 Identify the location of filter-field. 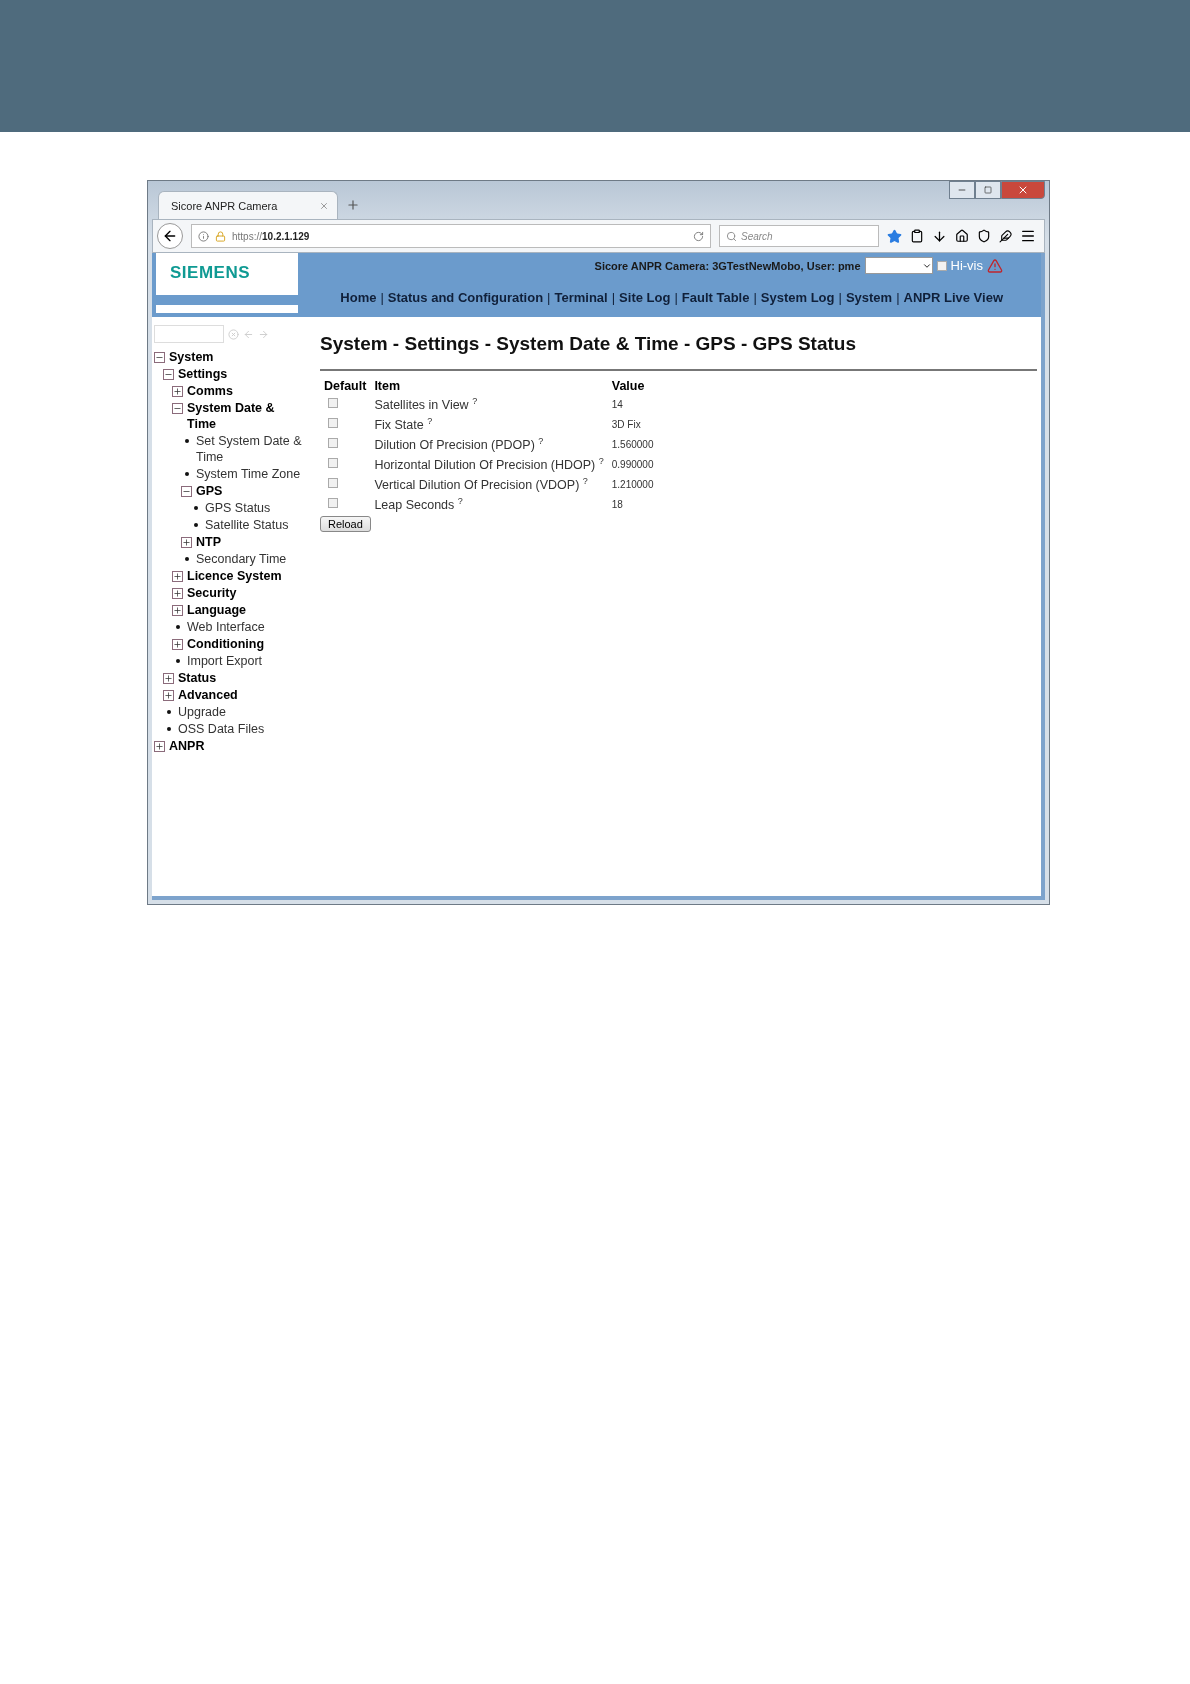
(189, 334).